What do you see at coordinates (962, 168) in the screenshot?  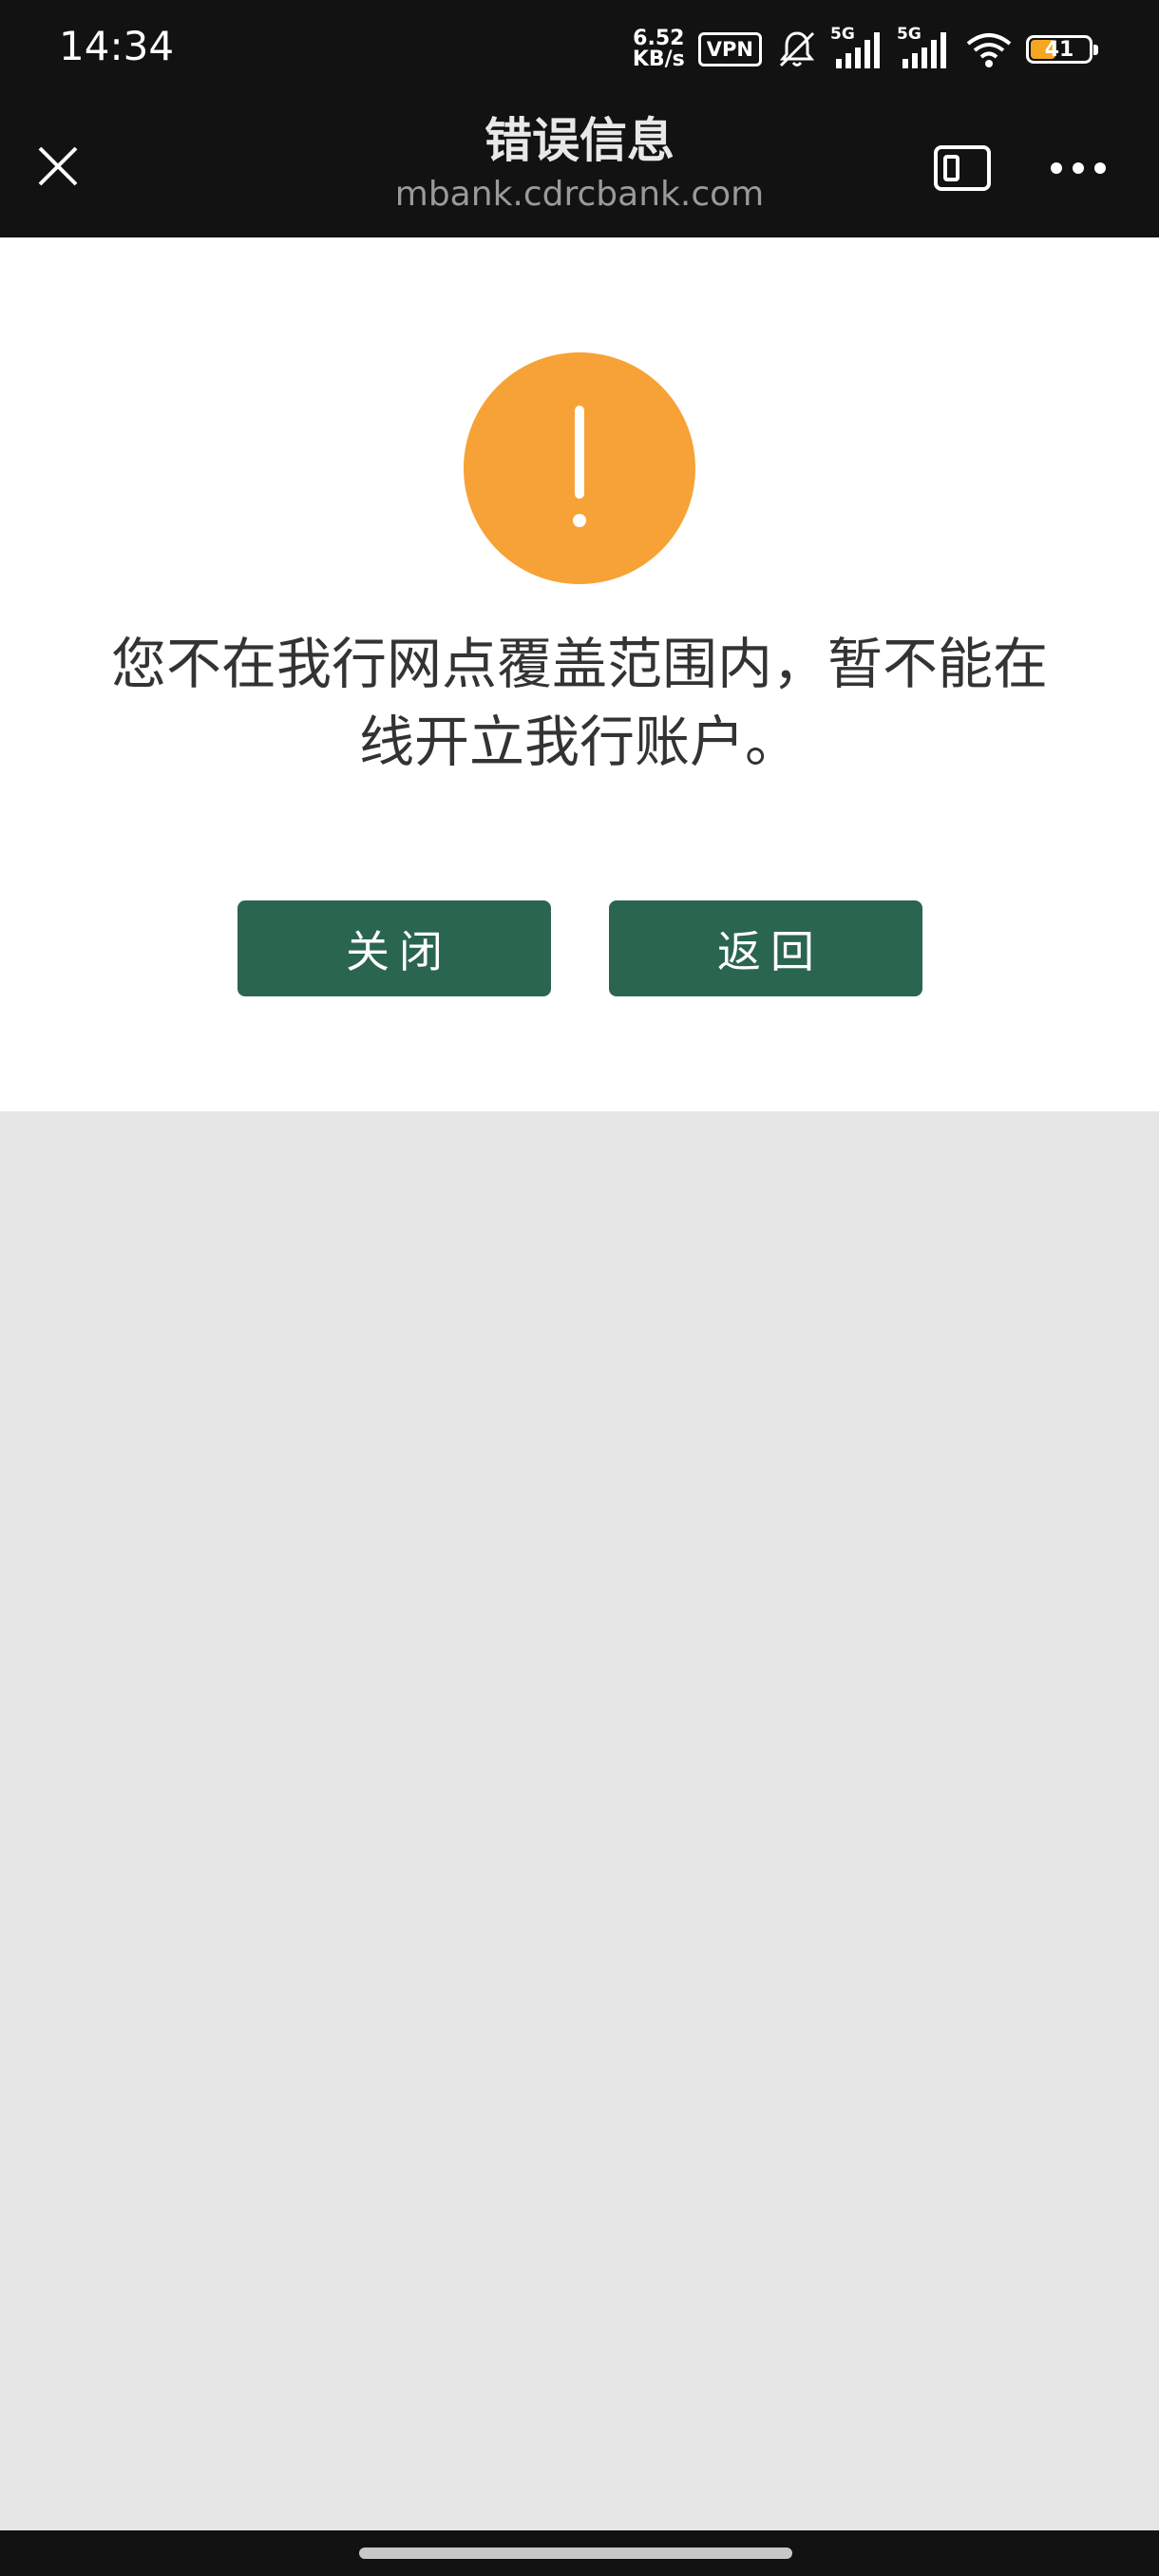 I see `window-icon` at bounding box center [962, 168].